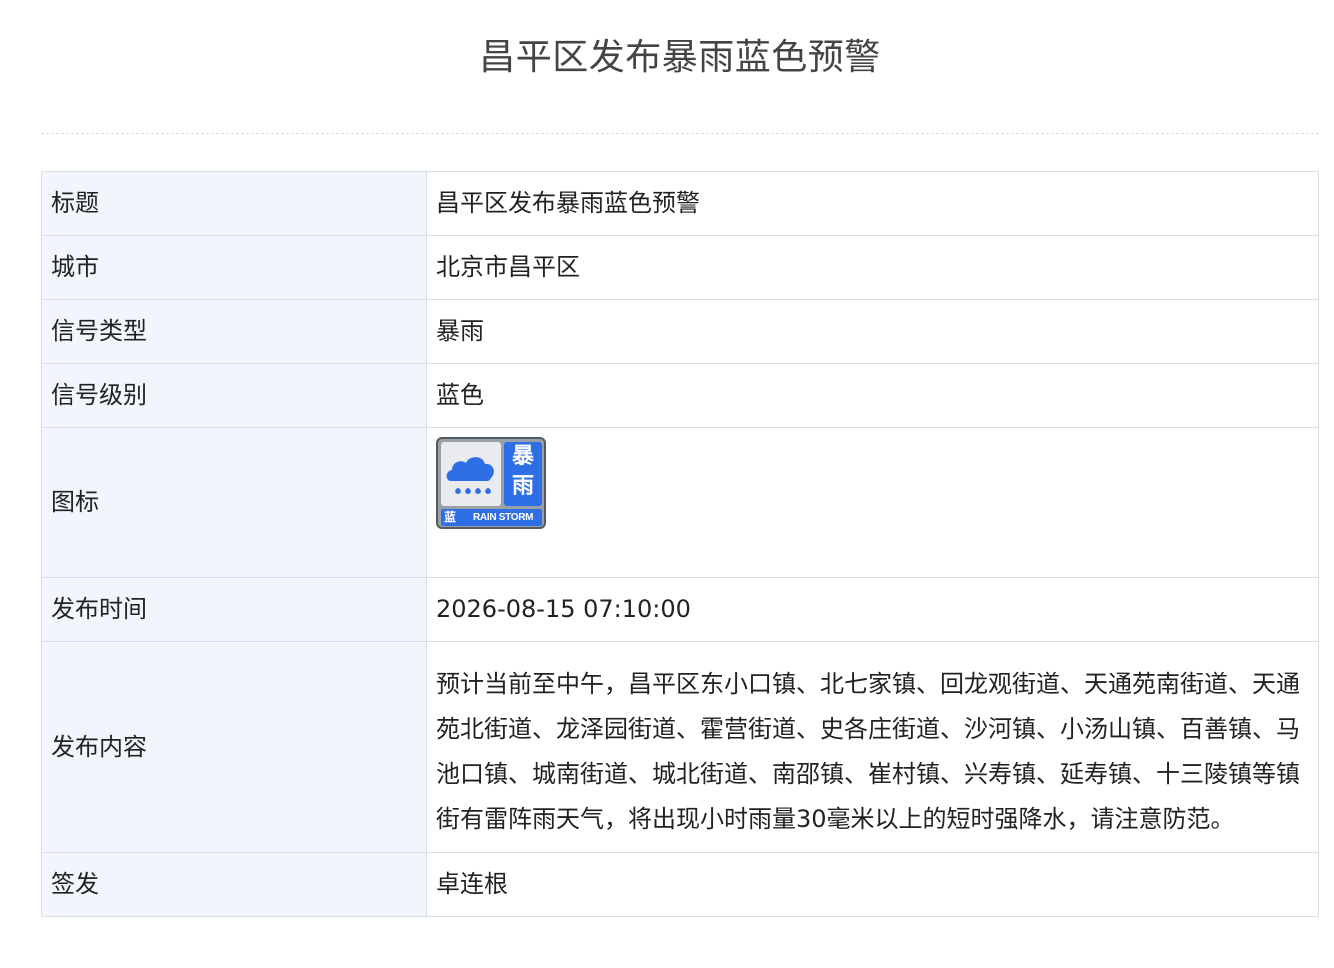 The height and width of the screenshot is (968, 1334). I want to click on icon-char-bao: 暴, so click(522, 456).